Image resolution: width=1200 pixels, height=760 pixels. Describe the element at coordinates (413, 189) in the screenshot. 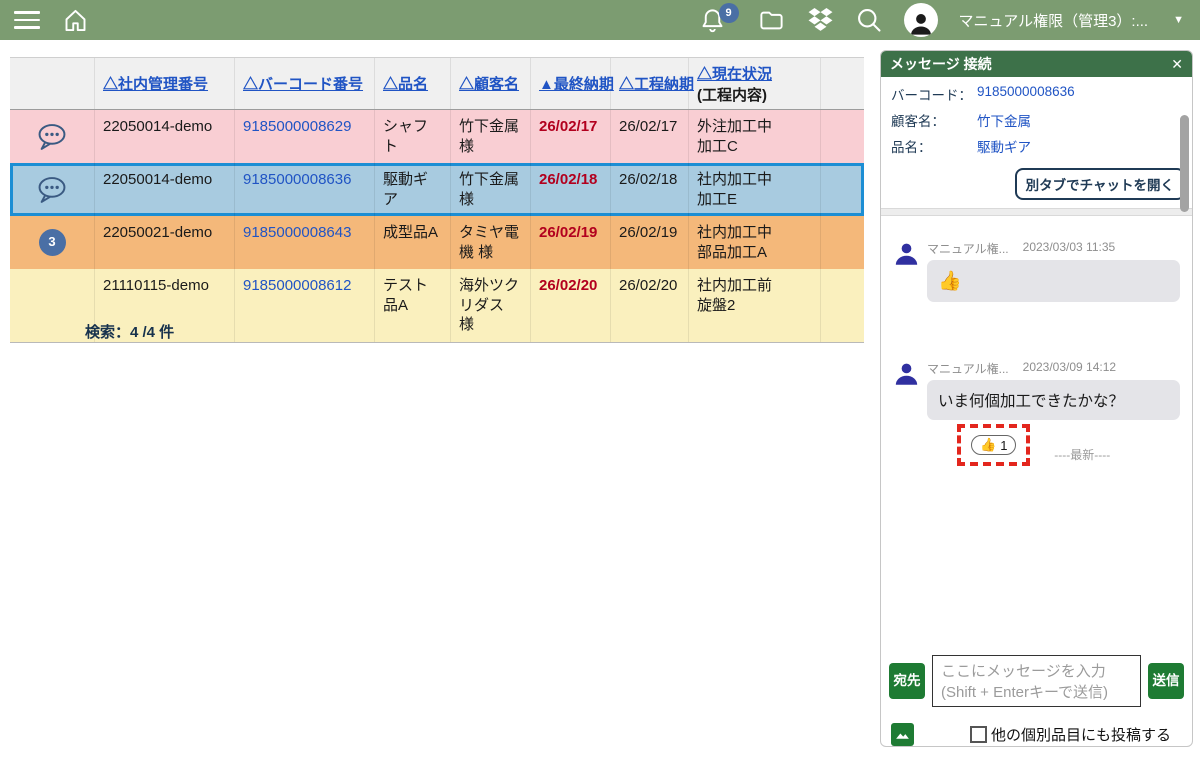

I see `cell-item-name: 駆動ギア` at that location.